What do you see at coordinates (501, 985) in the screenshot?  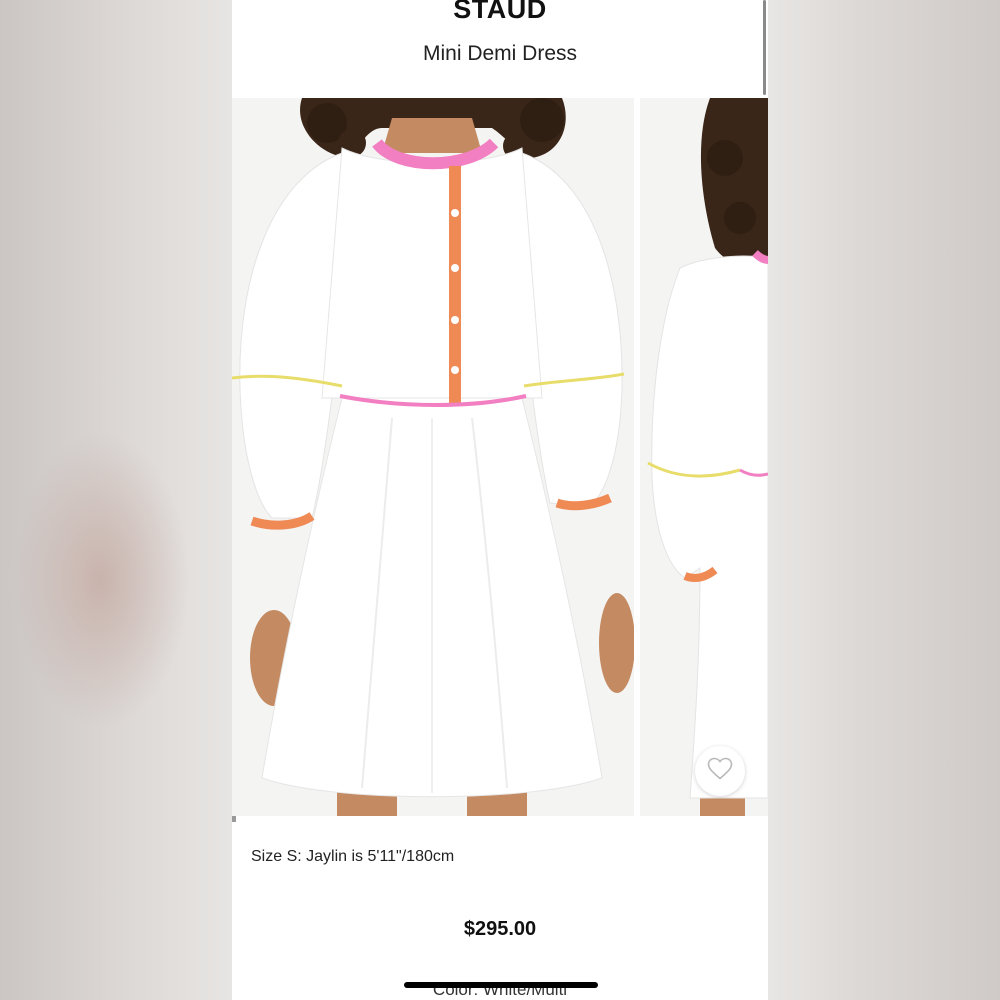 I see `home-indicator` at bounding box center [501, 985].